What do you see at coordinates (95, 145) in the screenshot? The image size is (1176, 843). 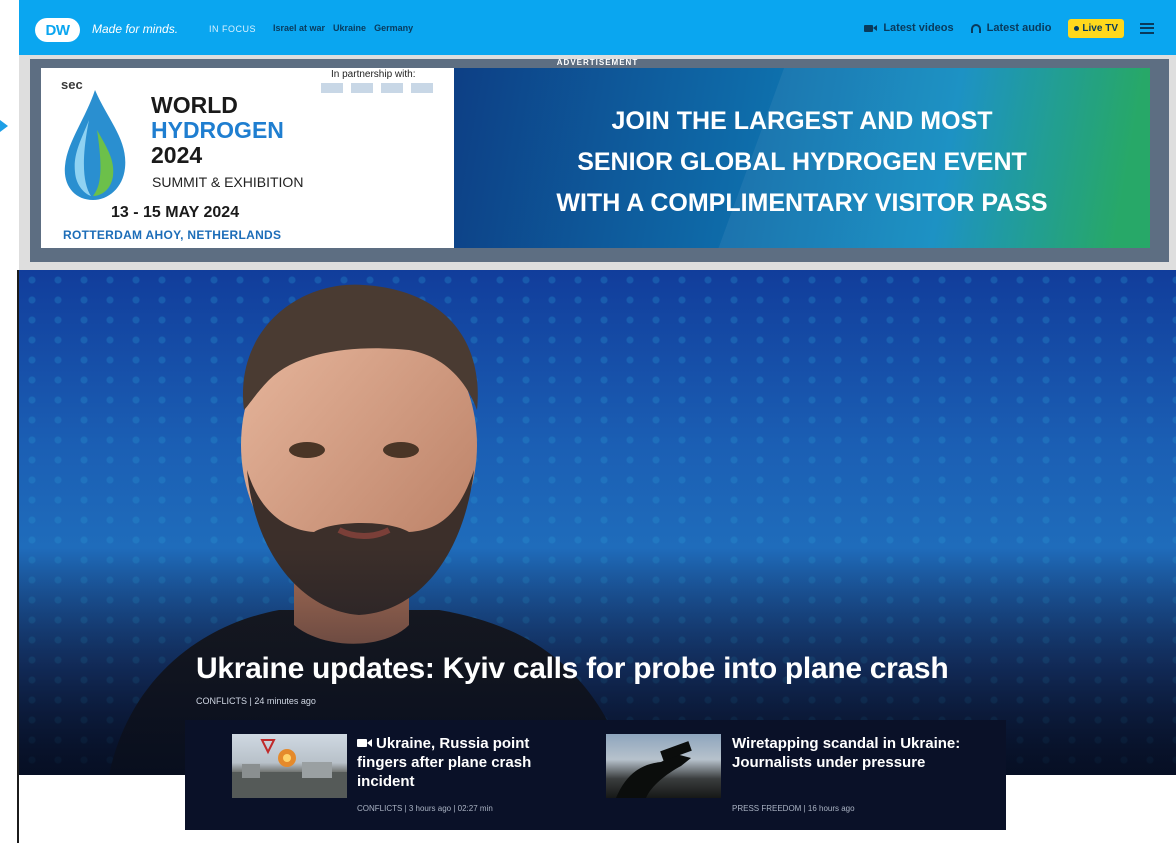 I see `hydrogen-drop-icon` at bounding box center [95, 145].